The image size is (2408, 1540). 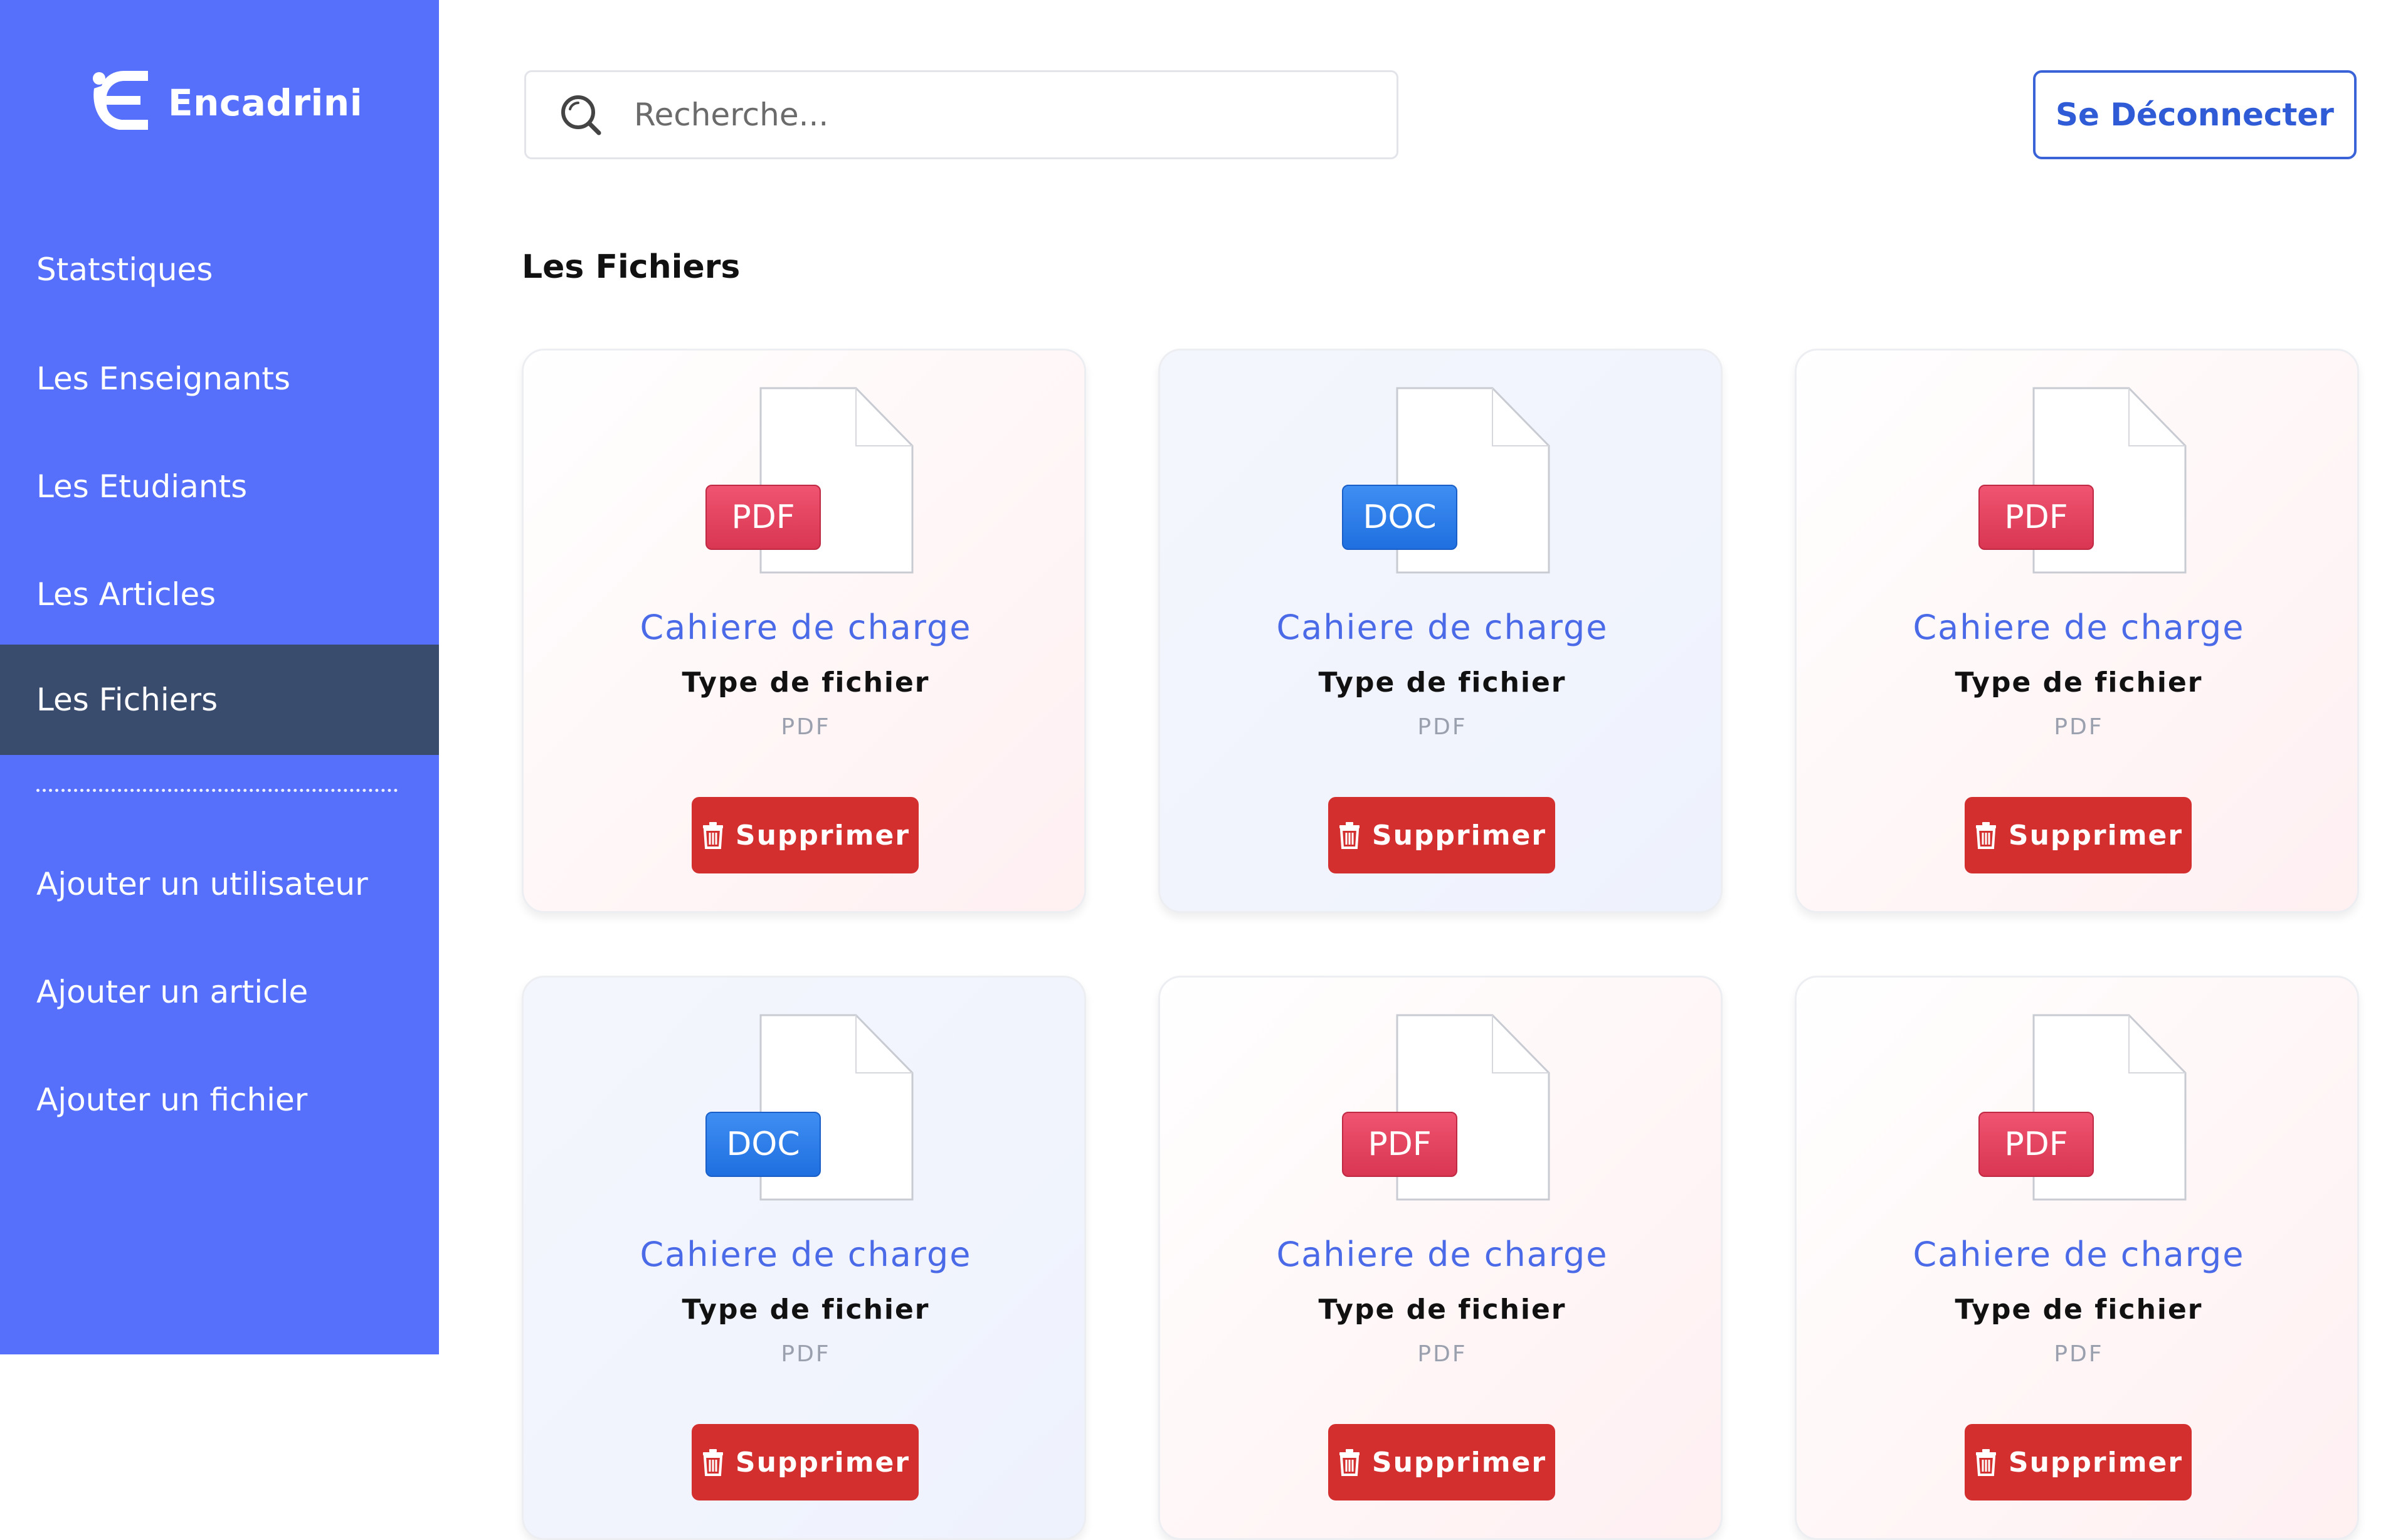 I want to click on encadrini-logo-icon, so click(x=120, y=100).